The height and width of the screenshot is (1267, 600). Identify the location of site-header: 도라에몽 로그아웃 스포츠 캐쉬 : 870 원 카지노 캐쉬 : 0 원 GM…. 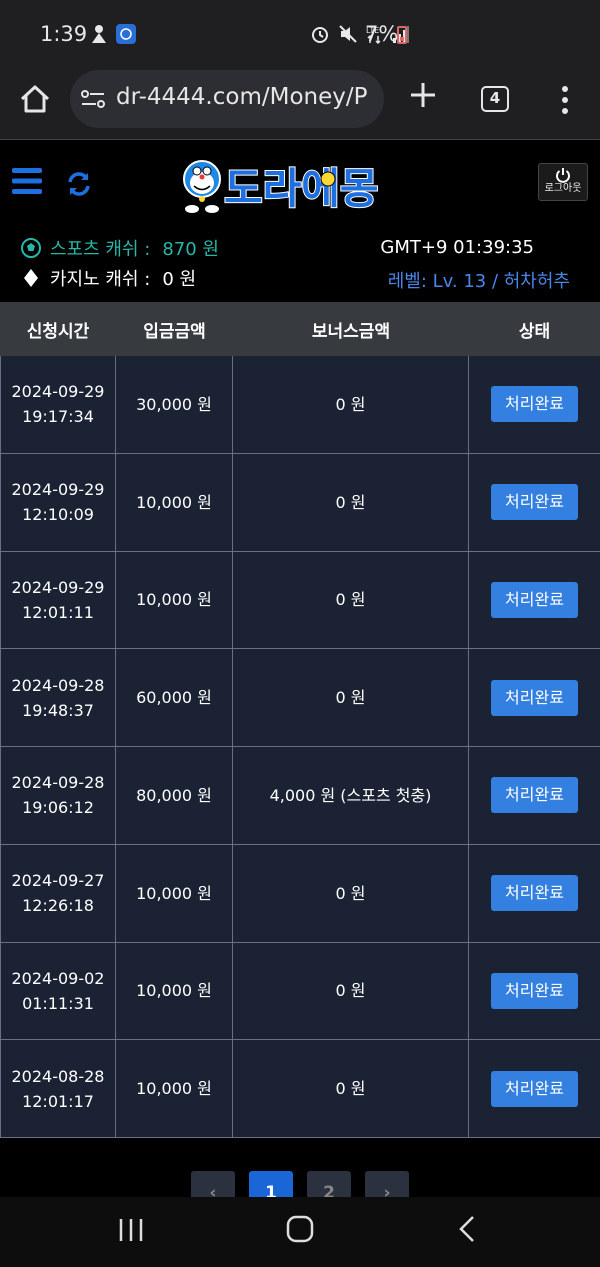
(300, 221).